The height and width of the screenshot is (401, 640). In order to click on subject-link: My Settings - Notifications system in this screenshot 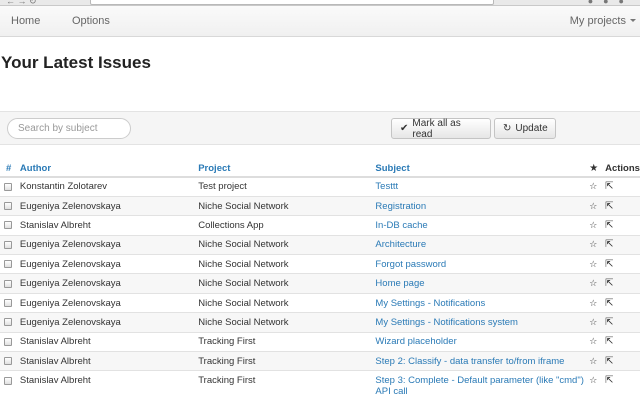, I will do `click(446, 322)`.